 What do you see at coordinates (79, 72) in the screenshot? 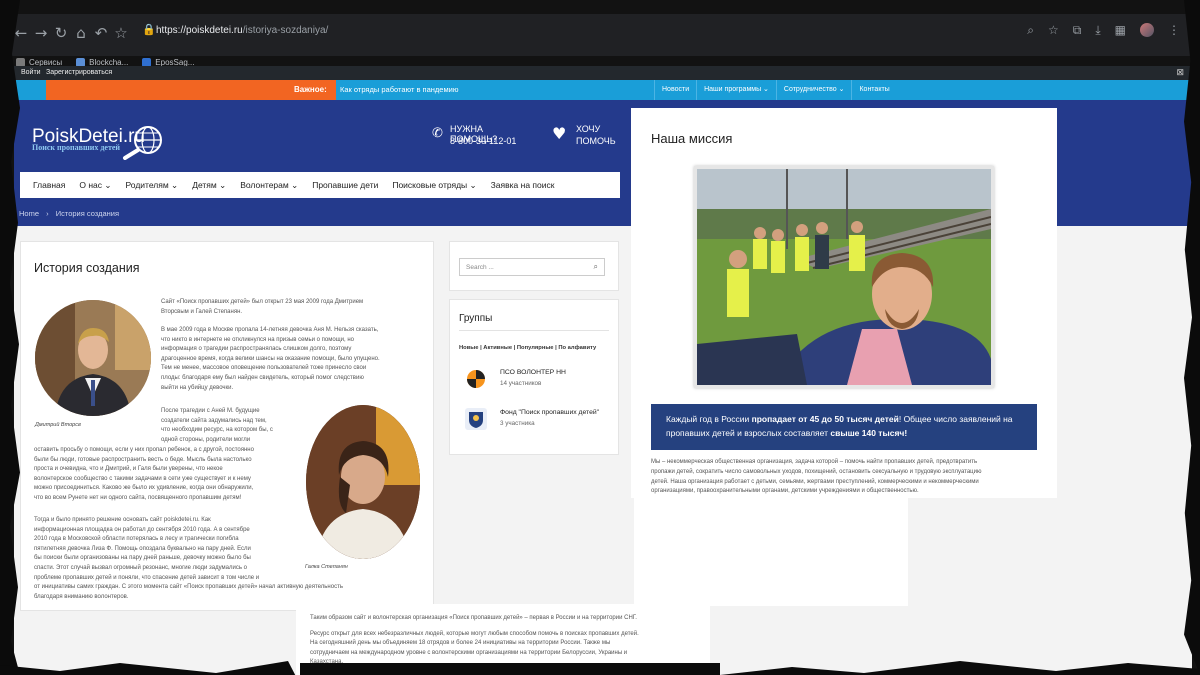
I see `register-link: Зарегистрироваться` at bounding box center [79, 72].